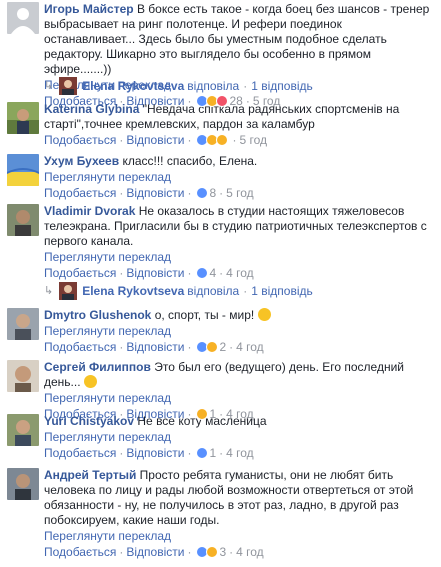 Image resolution: width=441 pixels, height=567 pixels. I want to click on reaction-count: 8, so click(213, 193).